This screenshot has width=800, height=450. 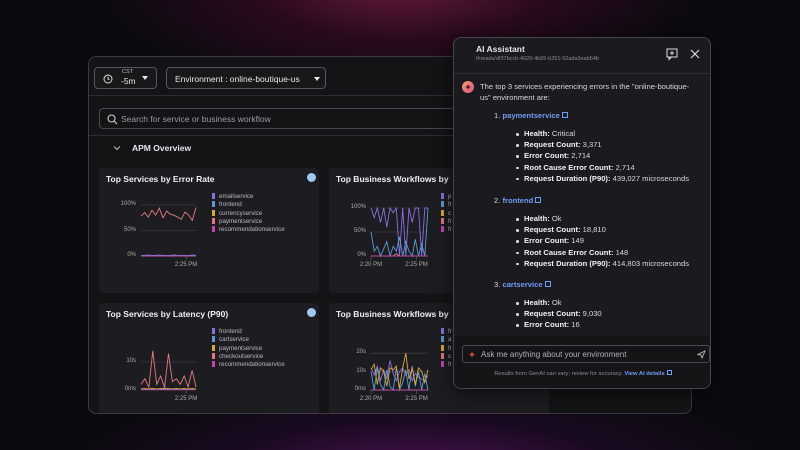 I want to click on field-label: Root Cause Error Count:, so click(x=569, y=252).